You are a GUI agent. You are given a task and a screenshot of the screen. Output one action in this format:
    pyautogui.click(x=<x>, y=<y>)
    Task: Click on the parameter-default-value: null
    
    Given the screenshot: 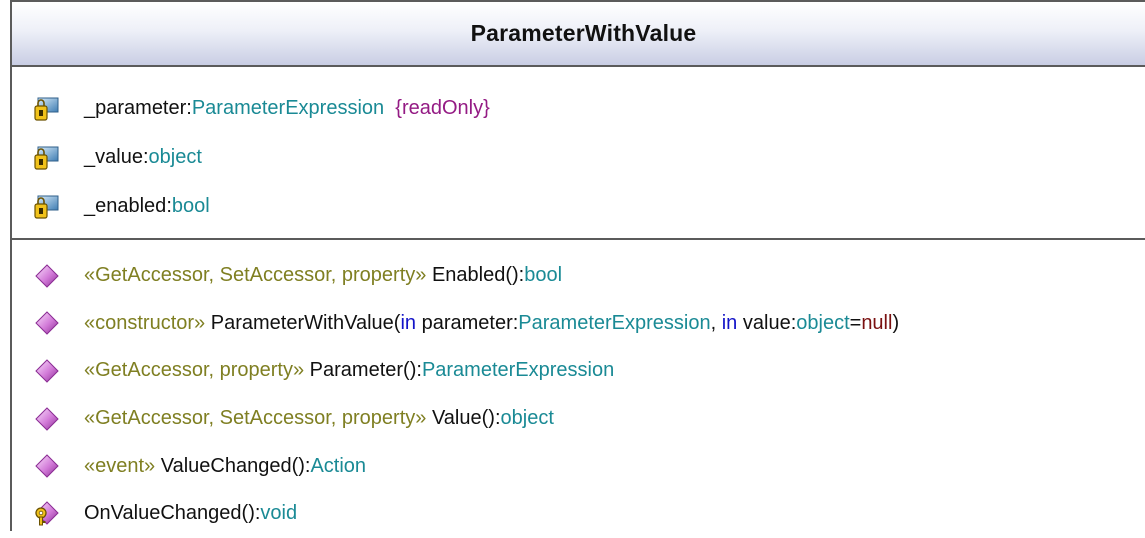 What is the action you would take?
    pyautogui.click(x=877, y=322)
    